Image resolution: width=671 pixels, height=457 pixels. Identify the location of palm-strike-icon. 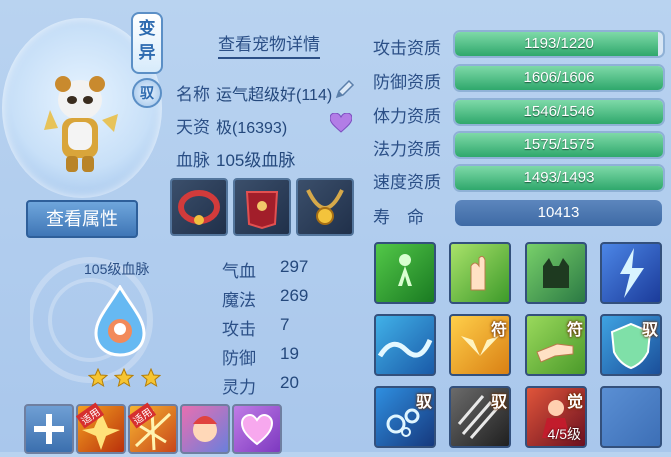
(478, 273).